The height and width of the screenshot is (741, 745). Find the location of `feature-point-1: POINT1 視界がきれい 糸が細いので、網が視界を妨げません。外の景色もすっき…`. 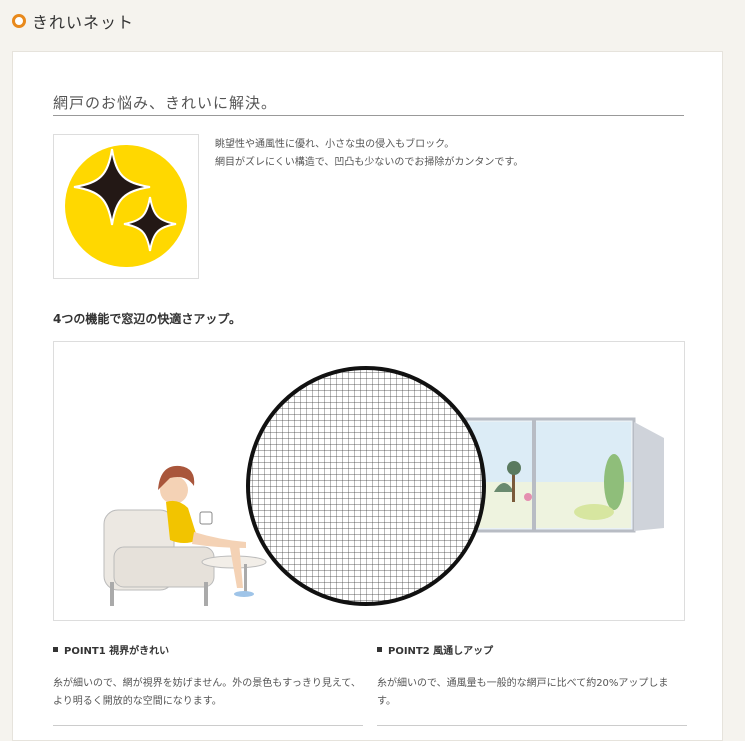

feature-point-1: POINT1 視界がきれい 糸が細いので、網が視界を妨げません。外の景色もすっき… is located at coordinates (208, 684).